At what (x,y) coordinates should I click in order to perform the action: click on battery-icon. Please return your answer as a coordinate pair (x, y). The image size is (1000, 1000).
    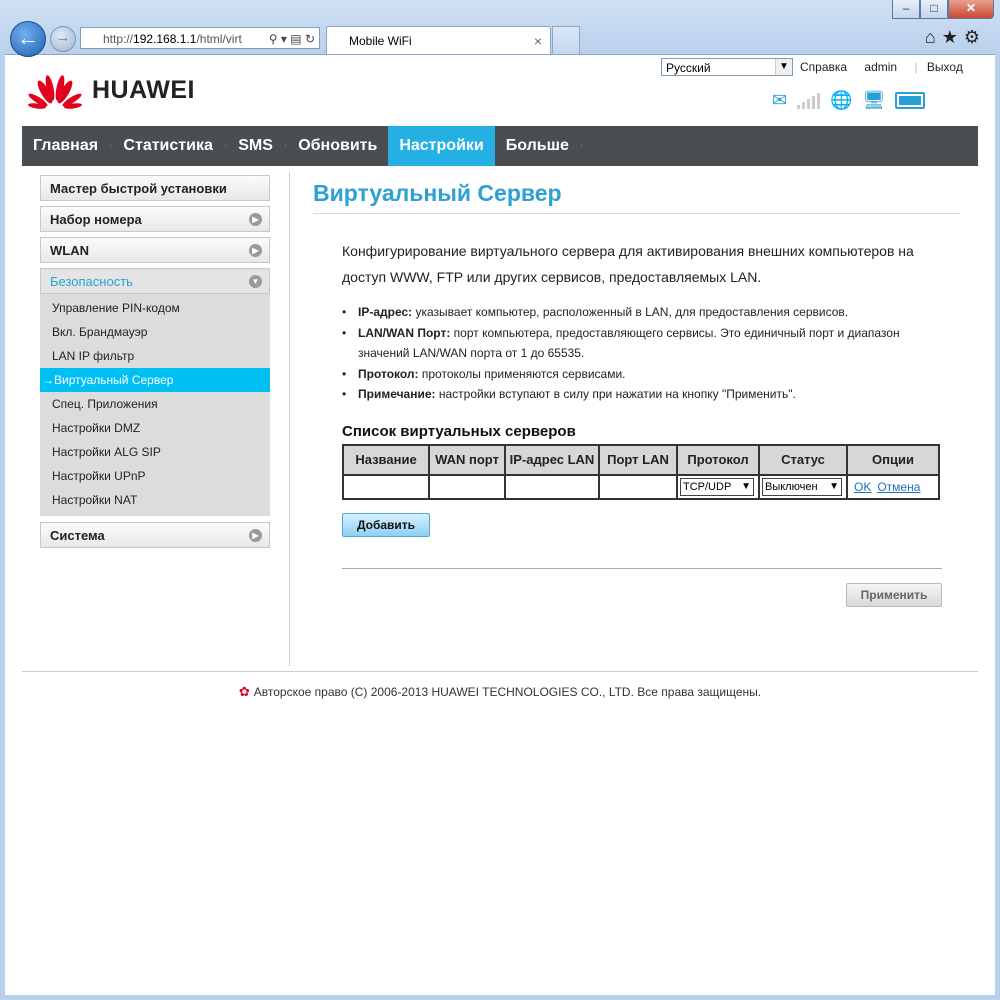
    Looking at the image, I should click on (910, 100).